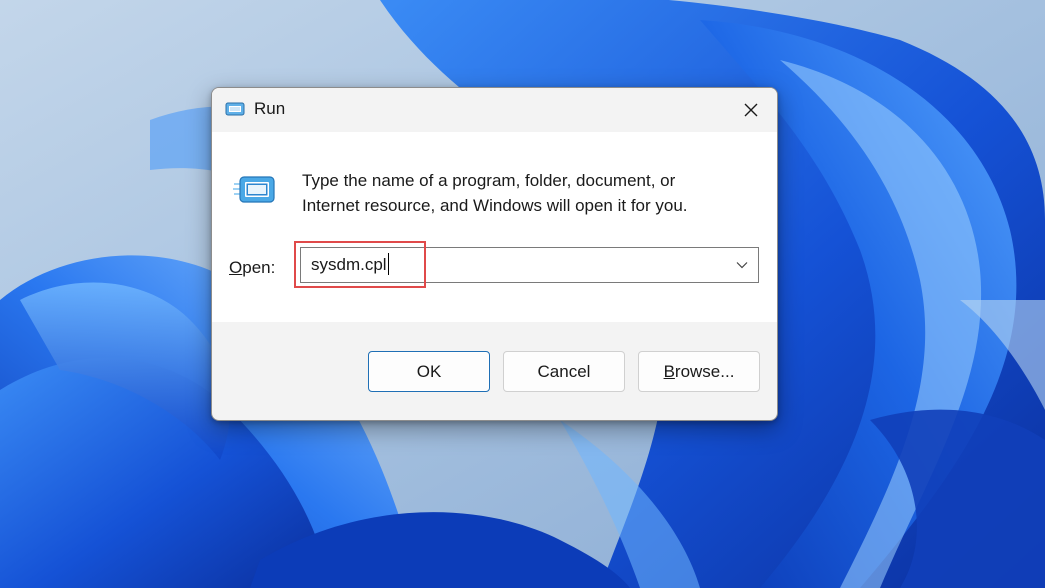 The image size is (1045, 588). Describe the element at coordinates (388, 264) in the screenshot. I see `text-caret` at that location.